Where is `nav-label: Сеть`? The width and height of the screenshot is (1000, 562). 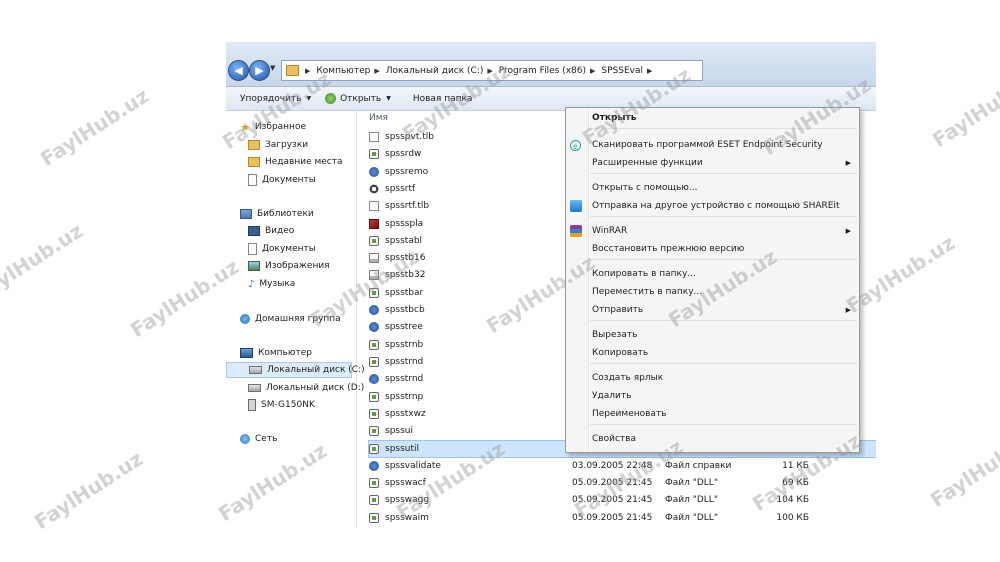
nav-label: Сеть is located at coordinates (266, 439).